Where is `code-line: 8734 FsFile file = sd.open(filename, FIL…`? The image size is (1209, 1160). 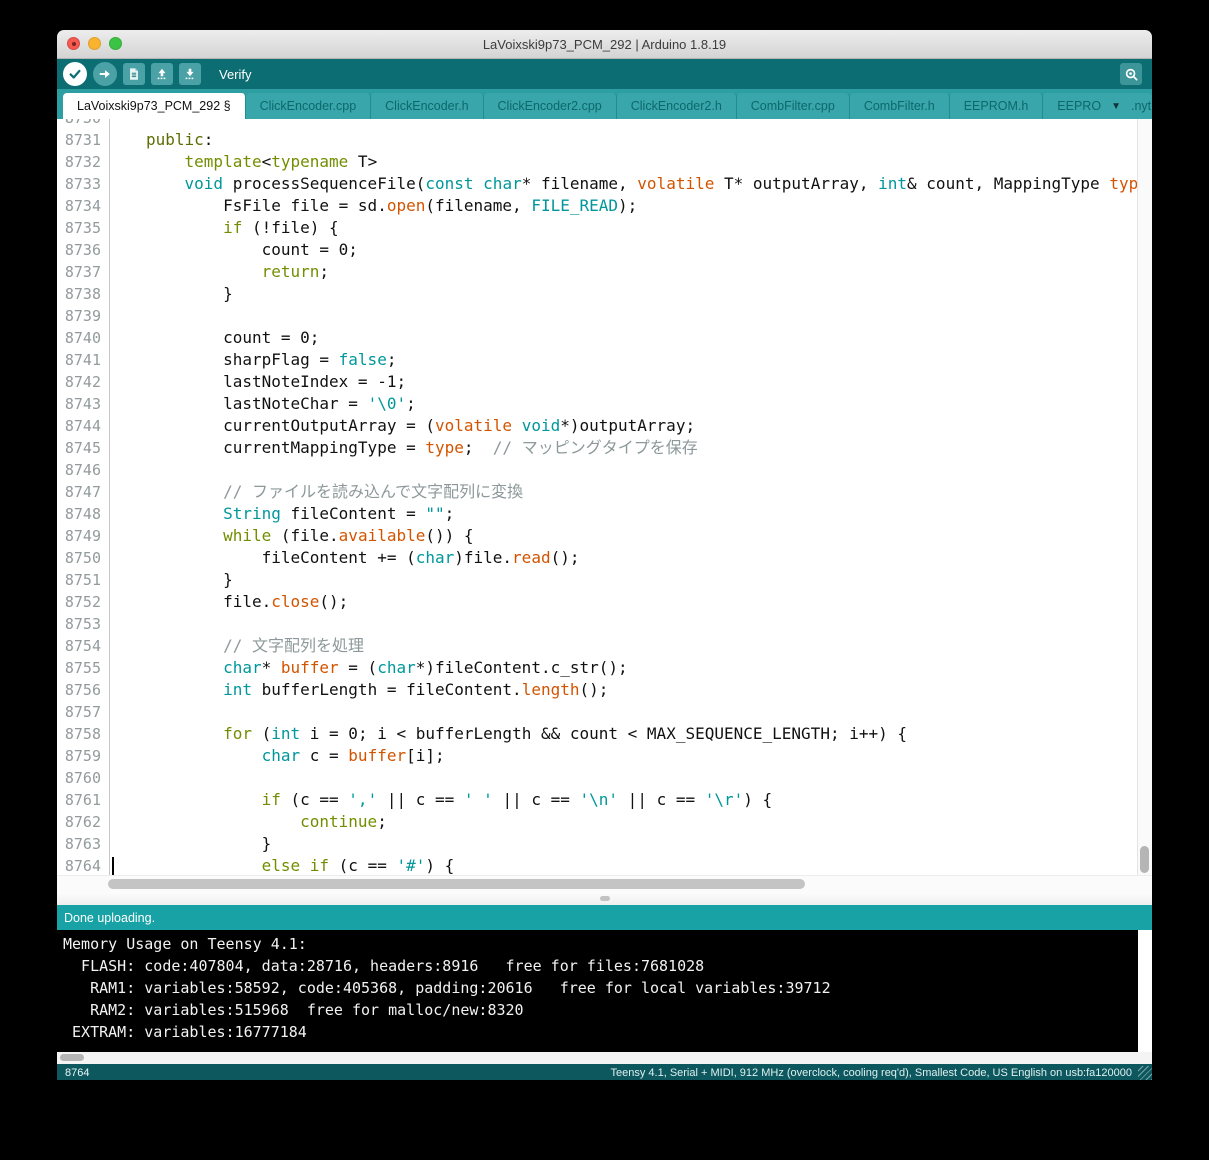
code-line: 8734 FsFile file = sd.open(filename, FIL… is located at coordinates (597, 206).